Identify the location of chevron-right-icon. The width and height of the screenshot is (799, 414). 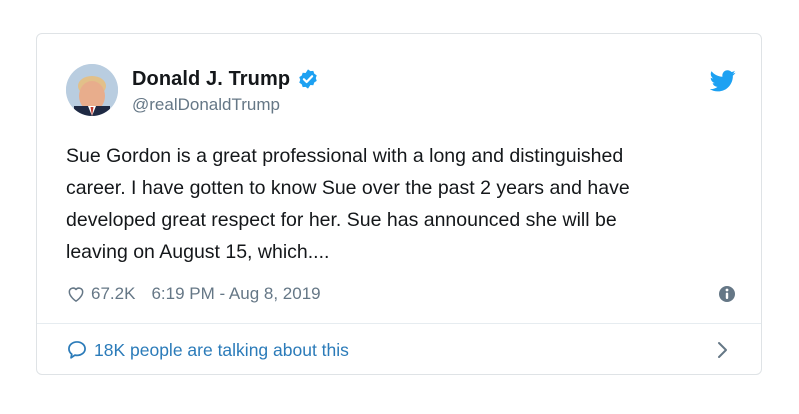
(722, 350).